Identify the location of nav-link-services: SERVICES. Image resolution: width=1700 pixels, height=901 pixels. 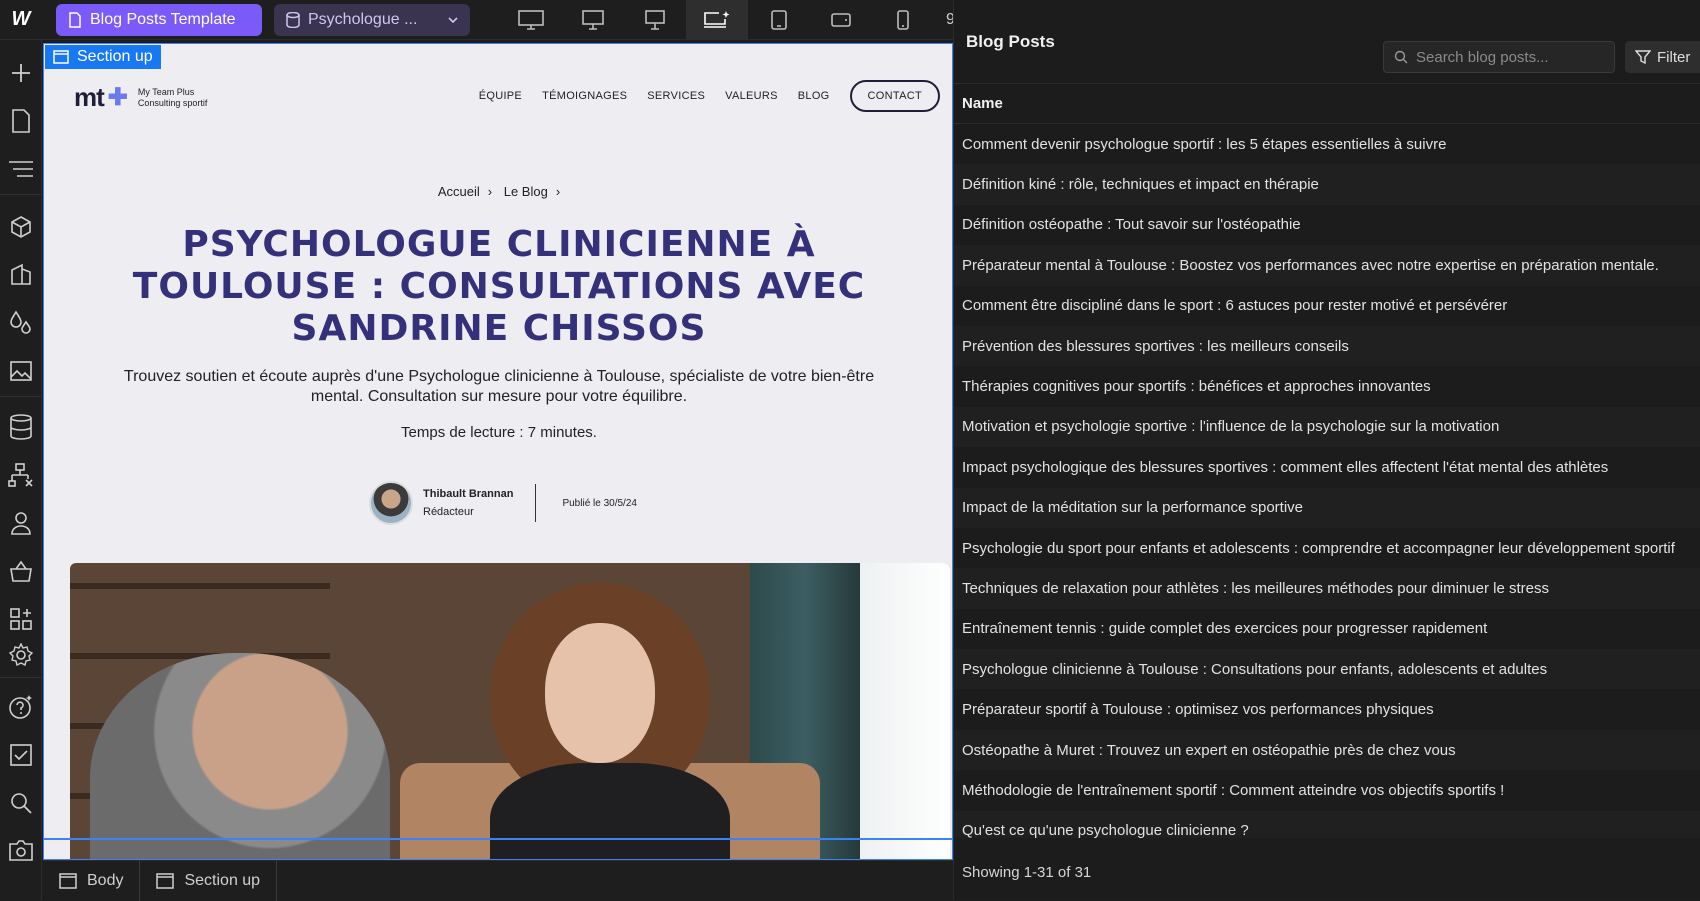
(676, 96).